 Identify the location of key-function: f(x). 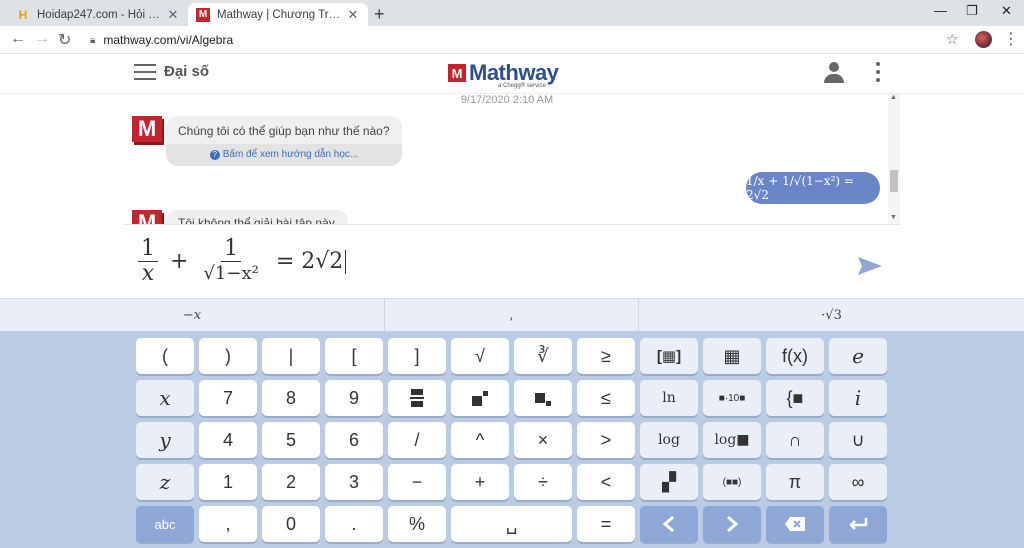
(795, 356).